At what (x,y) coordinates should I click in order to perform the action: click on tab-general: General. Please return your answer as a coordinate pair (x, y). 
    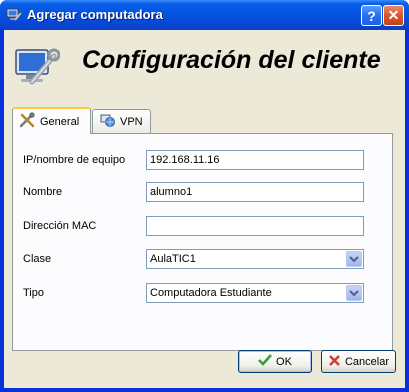
    Looking at the image, I should click on (51, 120).